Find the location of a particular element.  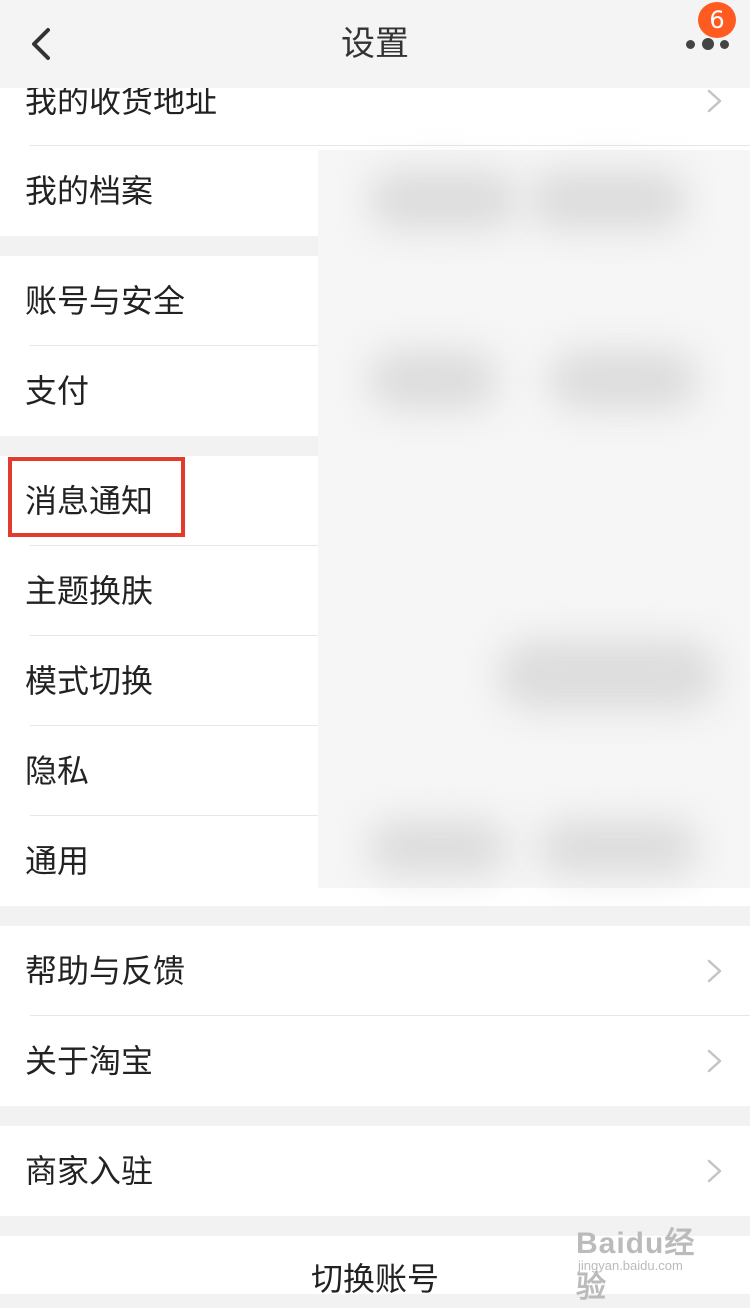

settings-item-label: 商家入驻 is located at coordinates (89, 1171).